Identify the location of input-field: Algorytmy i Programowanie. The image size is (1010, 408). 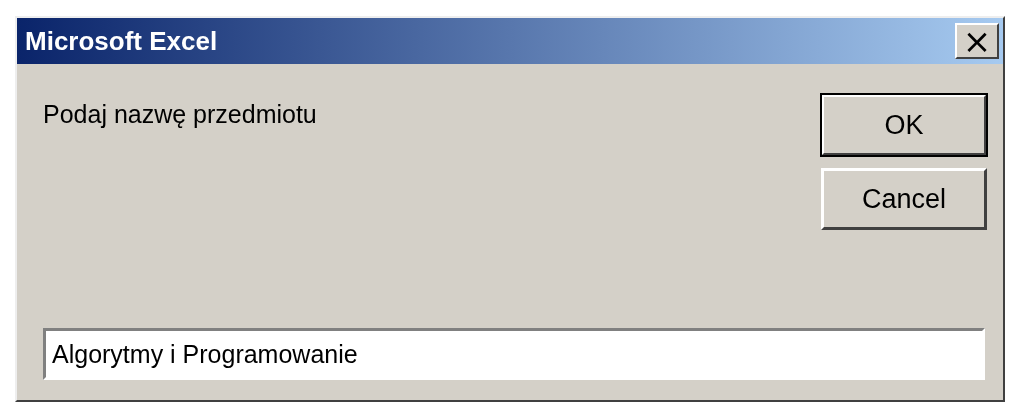
(514, 354).